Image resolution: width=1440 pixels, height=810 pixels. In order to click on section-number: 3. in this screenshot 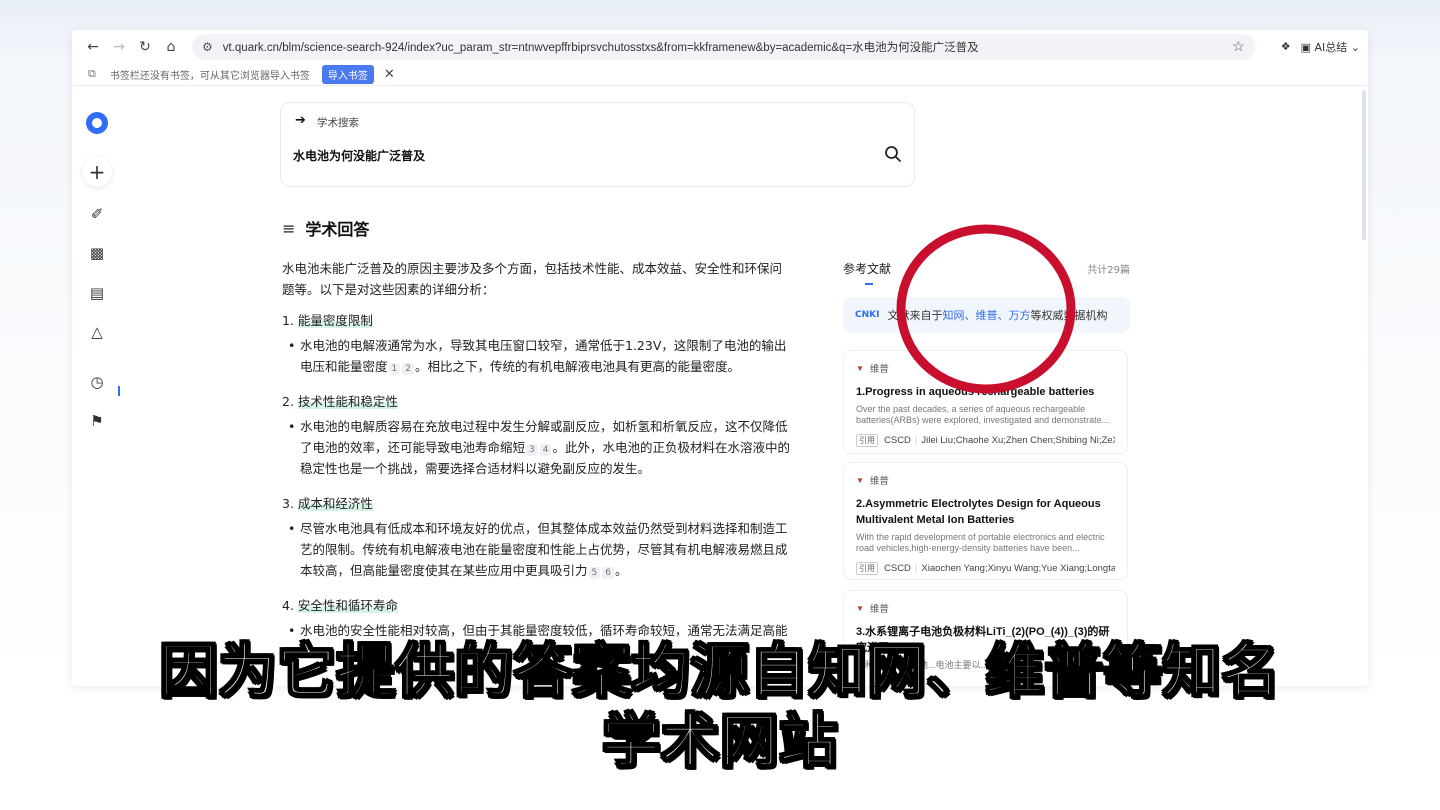, I will do `click(288, 503)`.